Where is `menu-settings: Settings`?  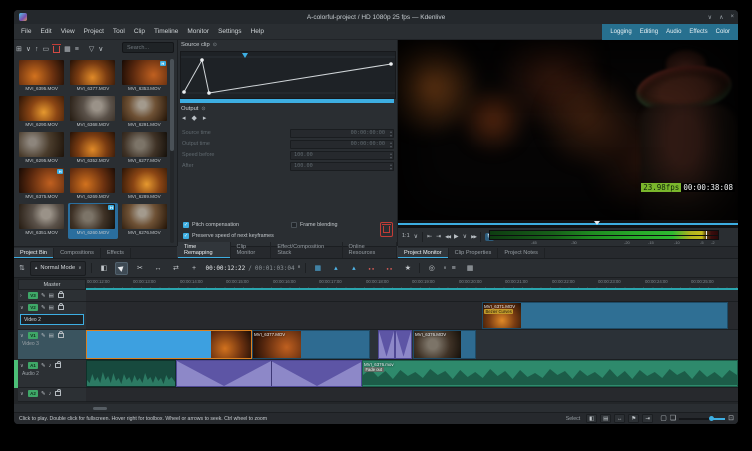 menu-settings: Settings is located at coordinates (230, 31).